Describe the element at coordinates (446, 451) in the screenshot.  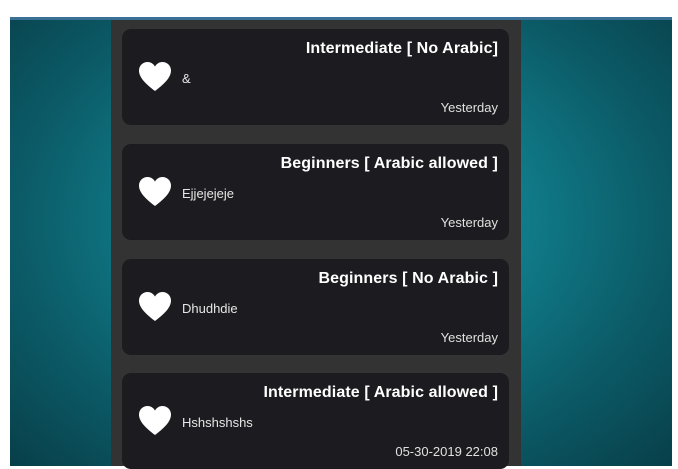
I see `card-timestamp: 05-30-2019 22:08` at that location.